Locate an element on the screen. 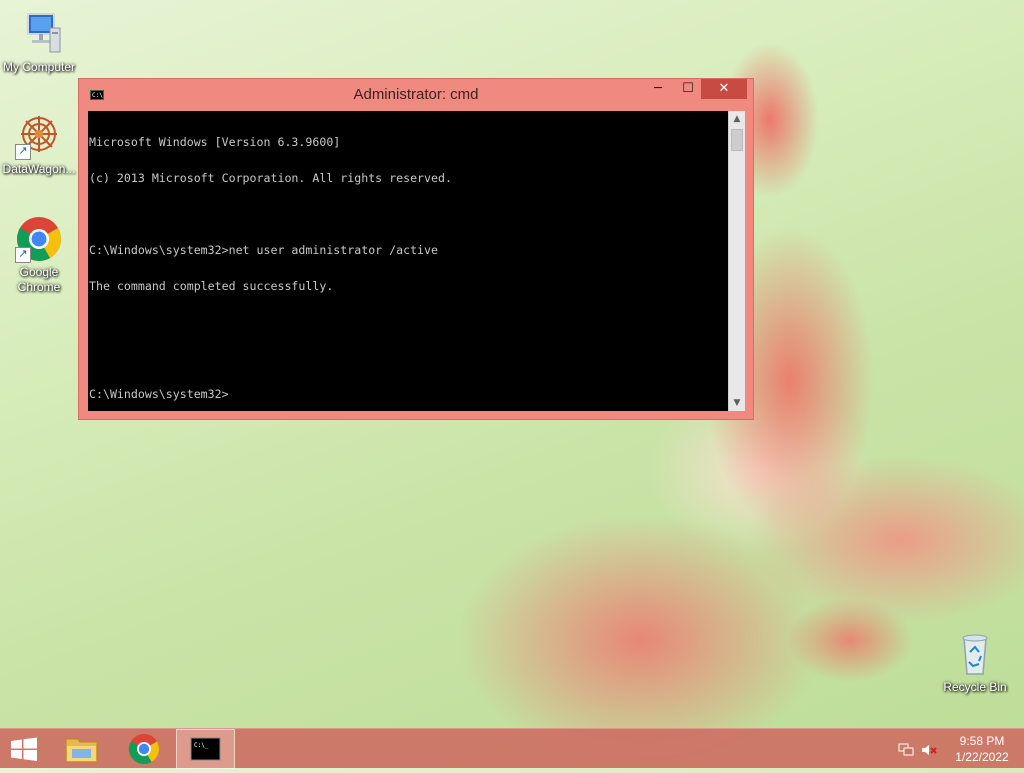 Image resolution: width=1024 pixels, height=773 pixels. network-icon is located at coordinates (906, 749).